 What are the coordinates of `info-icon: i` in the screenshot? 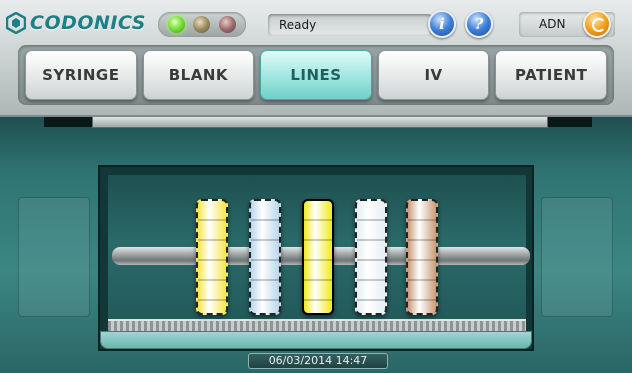 It's located at (442, 24).